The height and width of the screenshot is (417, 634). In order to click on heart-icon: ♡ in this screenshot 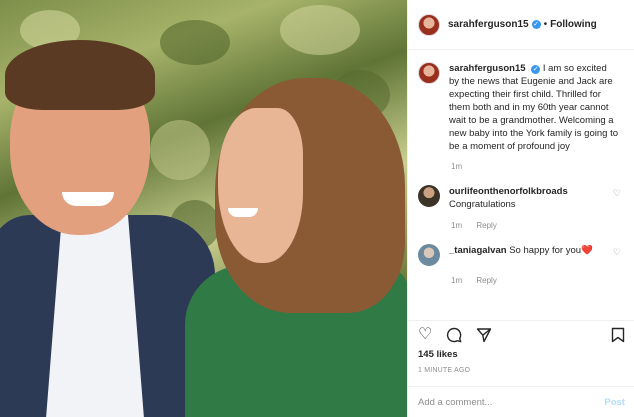, I will do `click(425, 337)`.